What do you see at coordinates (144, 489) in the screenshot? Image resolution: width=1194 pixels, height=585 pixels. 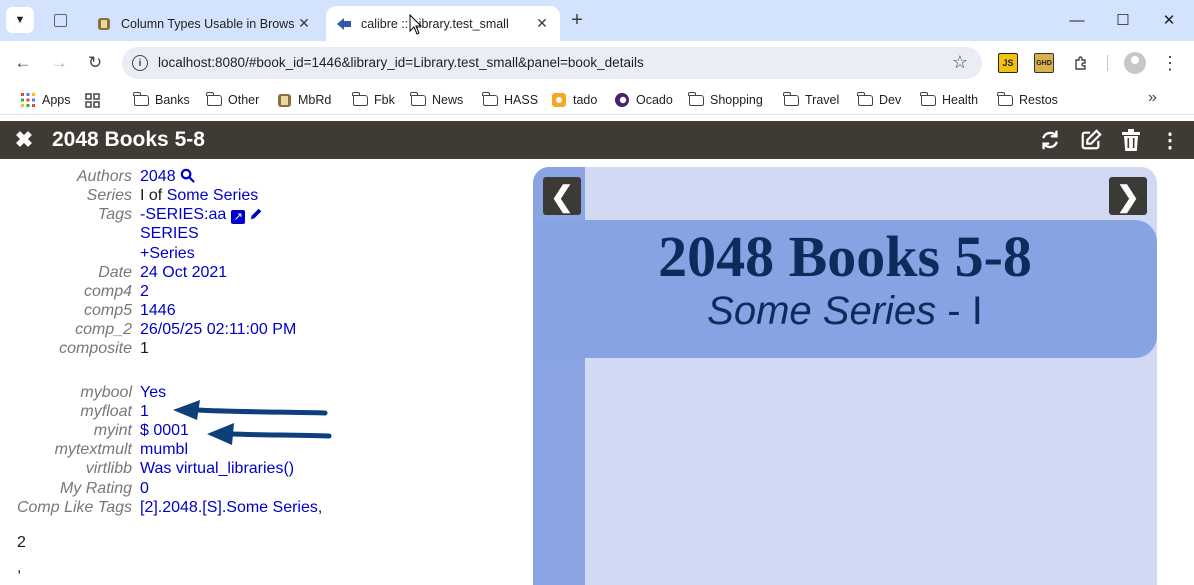 I see `field-value: 0` at bounding box center [144, 489].